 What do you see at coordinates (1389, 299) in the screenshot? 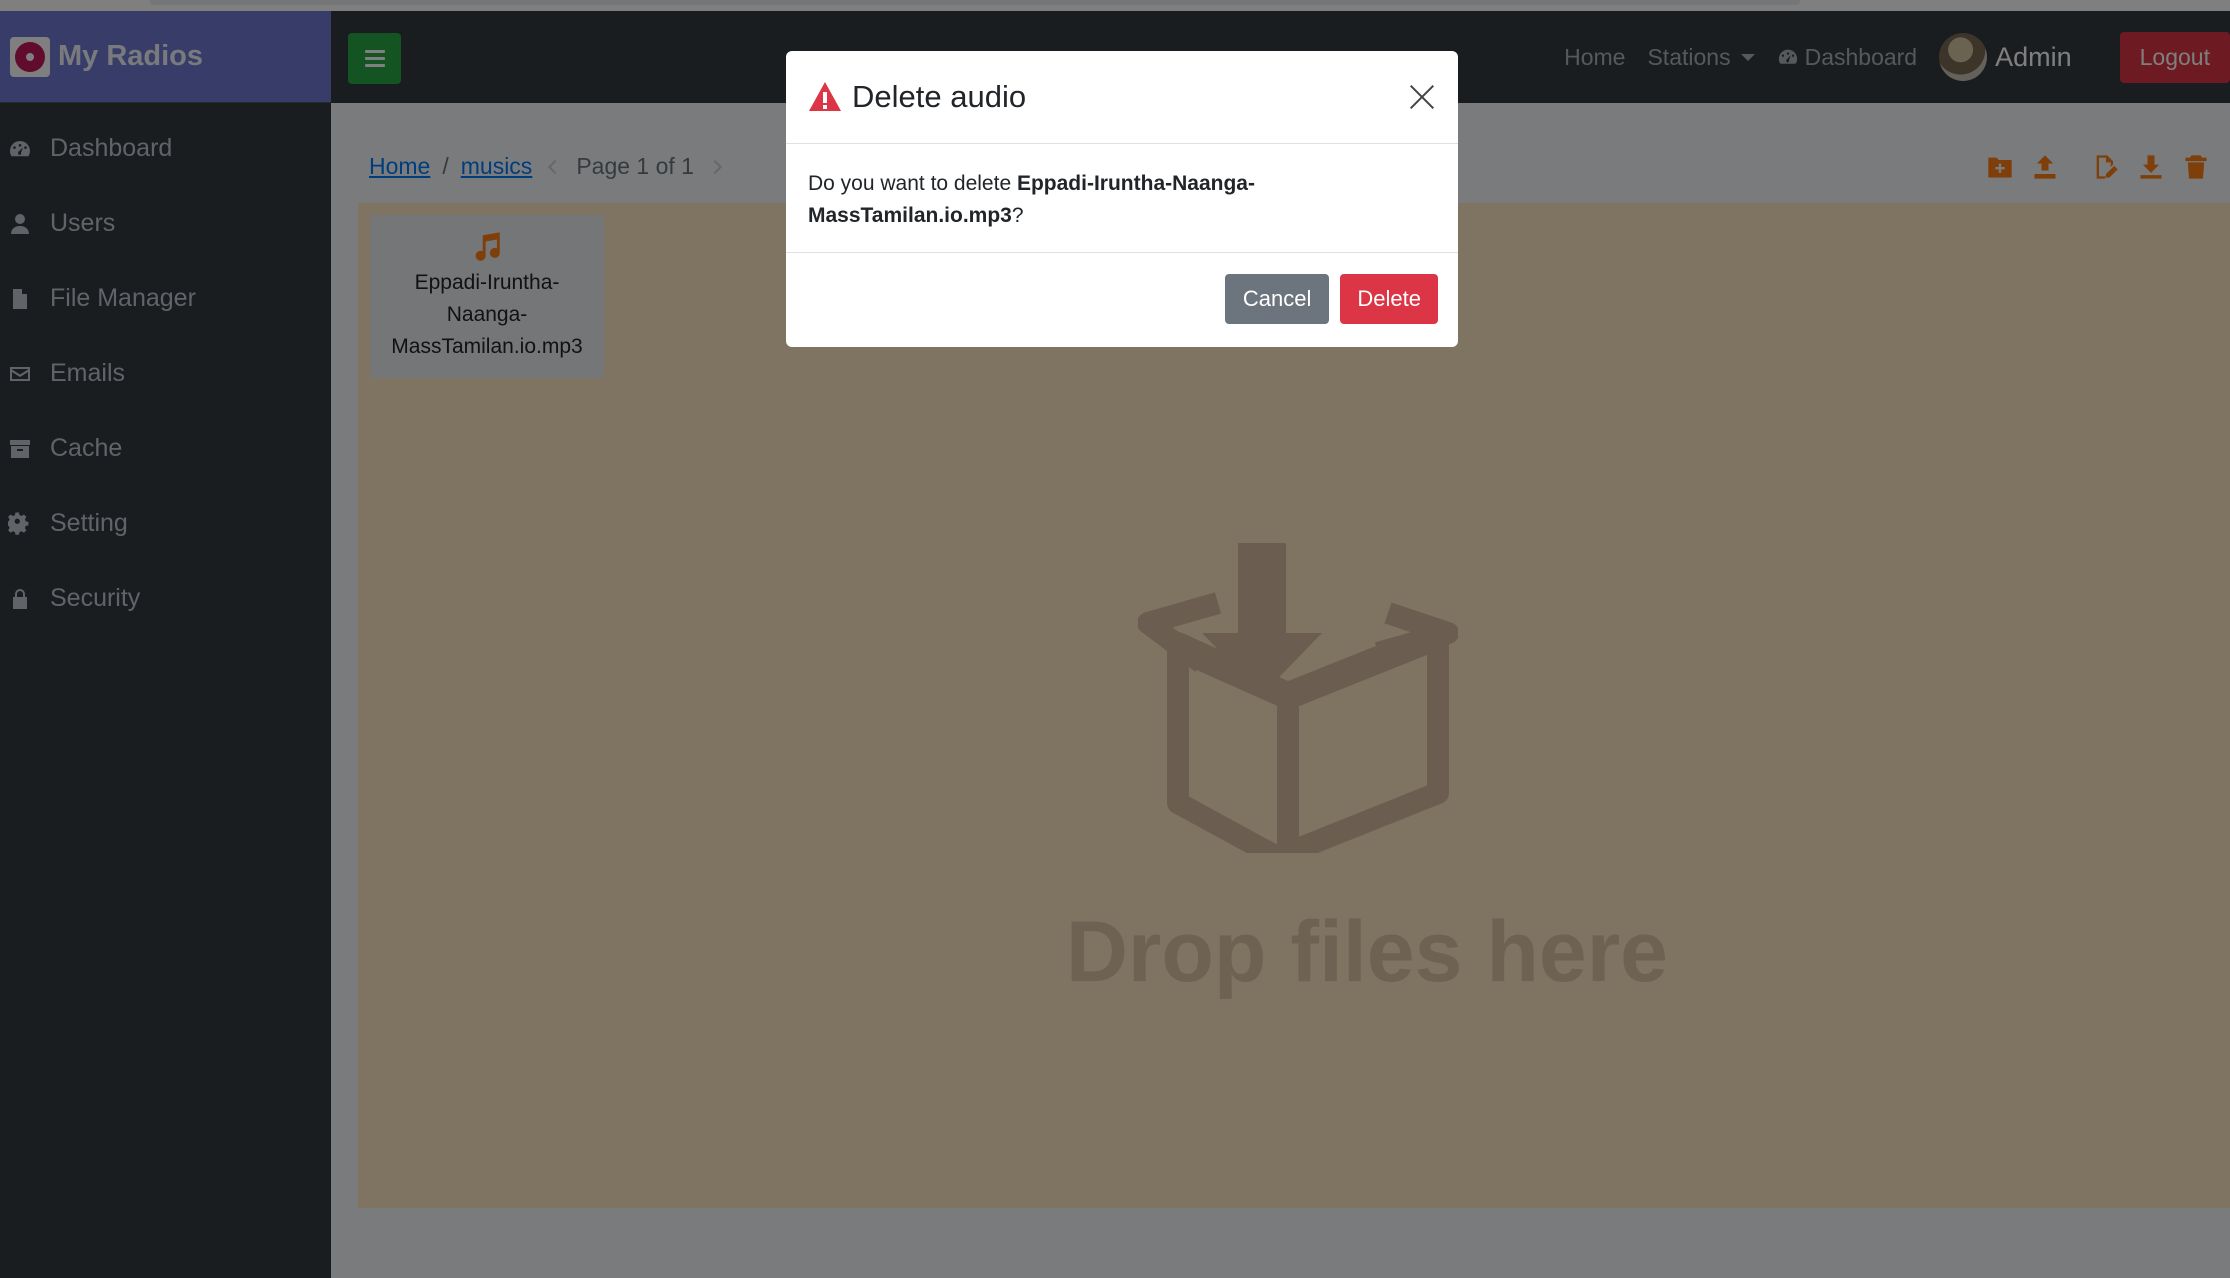
I see `delete-button: Delete` at bounding box center [1389, 299].